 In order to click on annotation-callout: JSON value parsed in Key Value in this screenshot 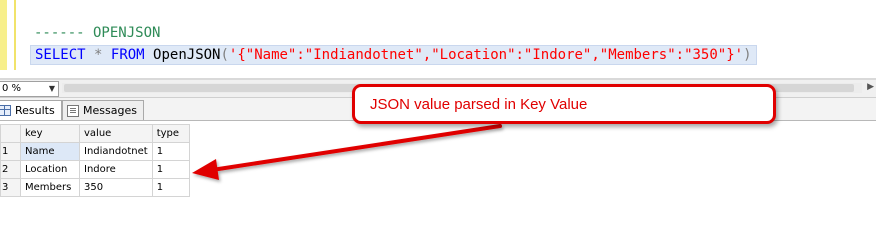, I will do `click(564, 104)`.